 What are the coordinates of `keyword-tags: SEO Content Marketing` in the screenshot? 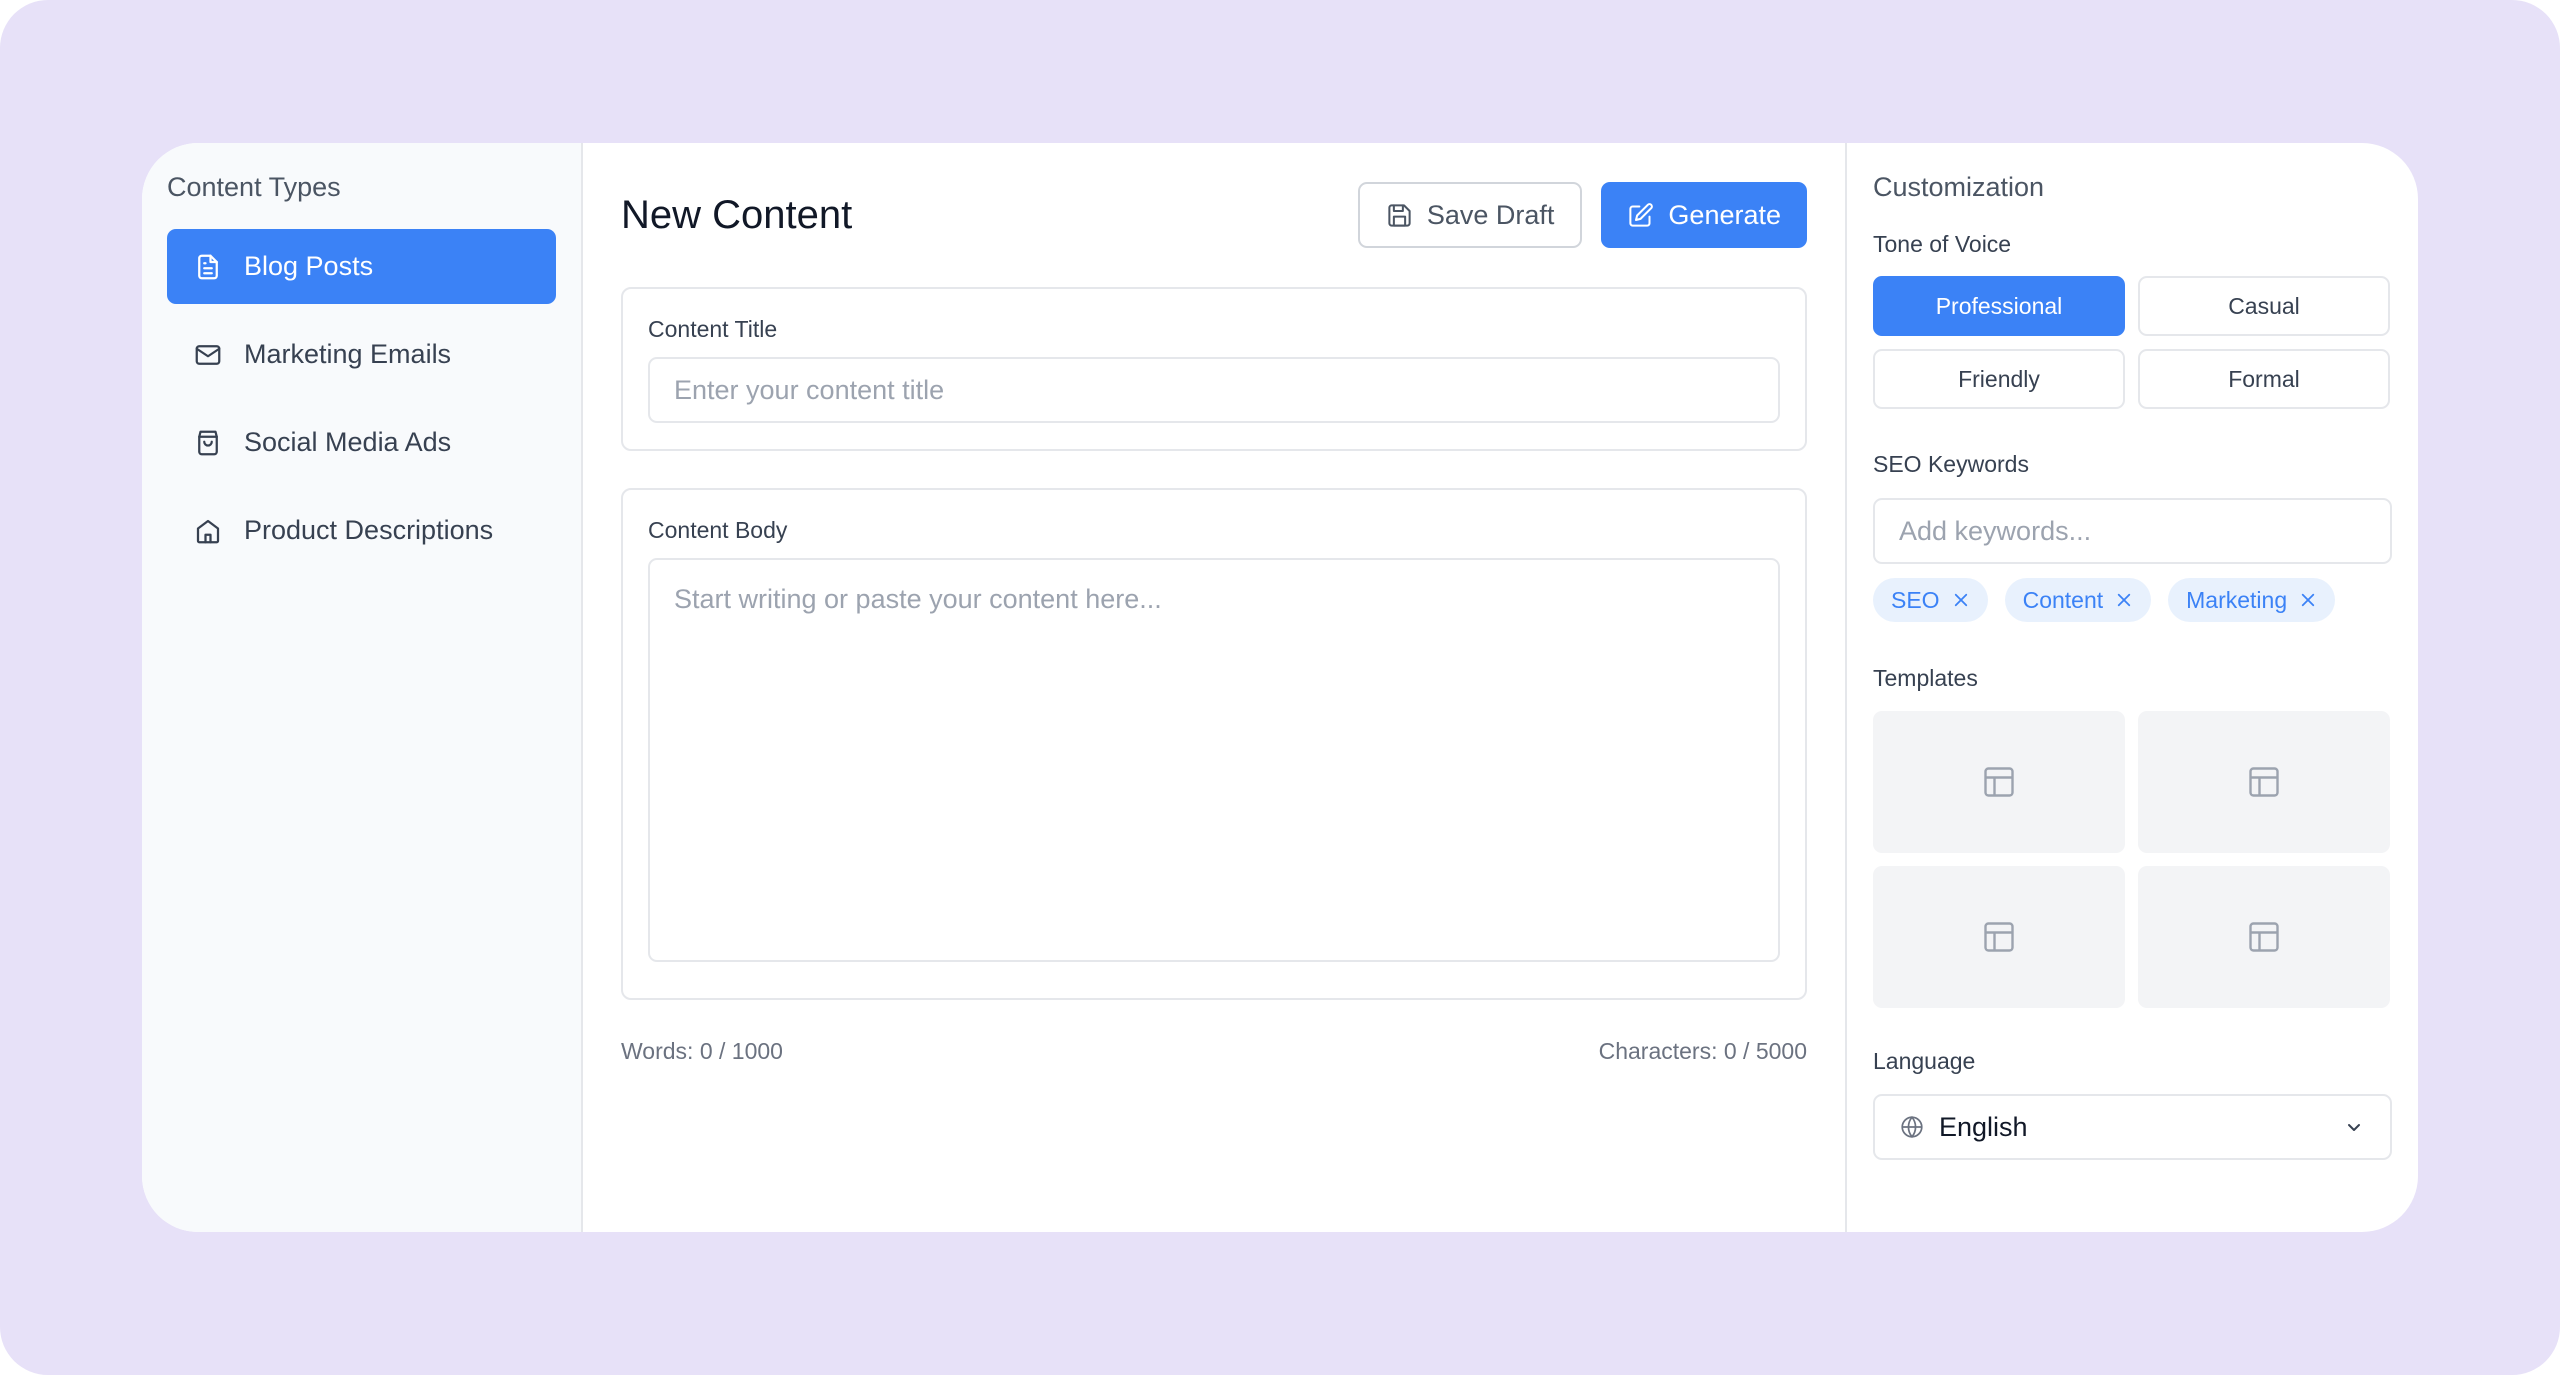 It's located at (2132, 600).